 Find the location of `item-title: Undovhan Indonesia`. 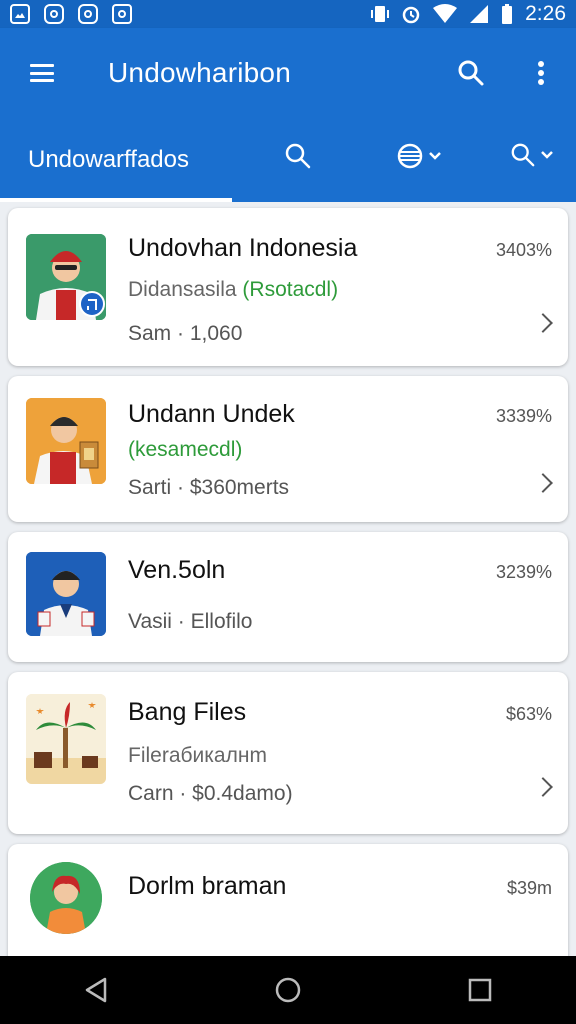

item-title: Undovhan Indonesia is located at coordinates (243, 248).